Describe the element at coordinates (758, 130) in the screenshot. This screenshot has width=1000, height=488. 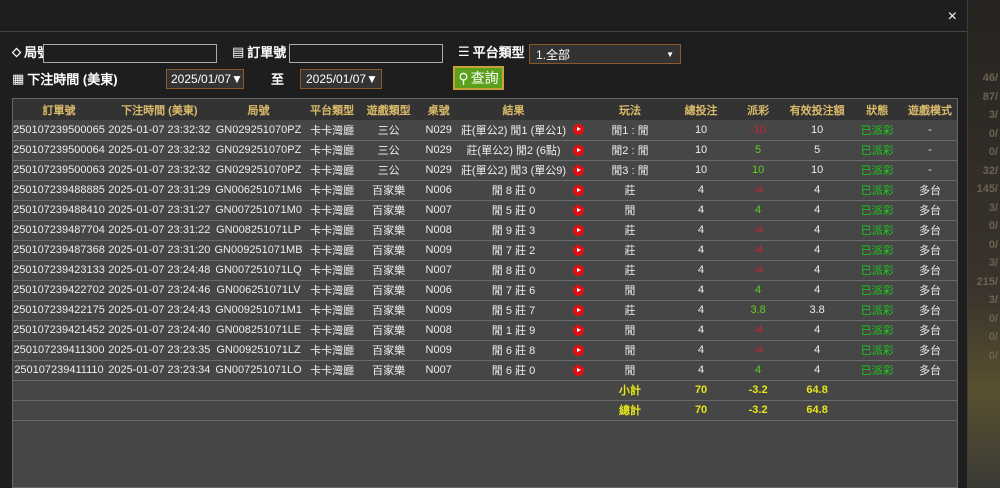
I see `table-cell: -10` at that location.